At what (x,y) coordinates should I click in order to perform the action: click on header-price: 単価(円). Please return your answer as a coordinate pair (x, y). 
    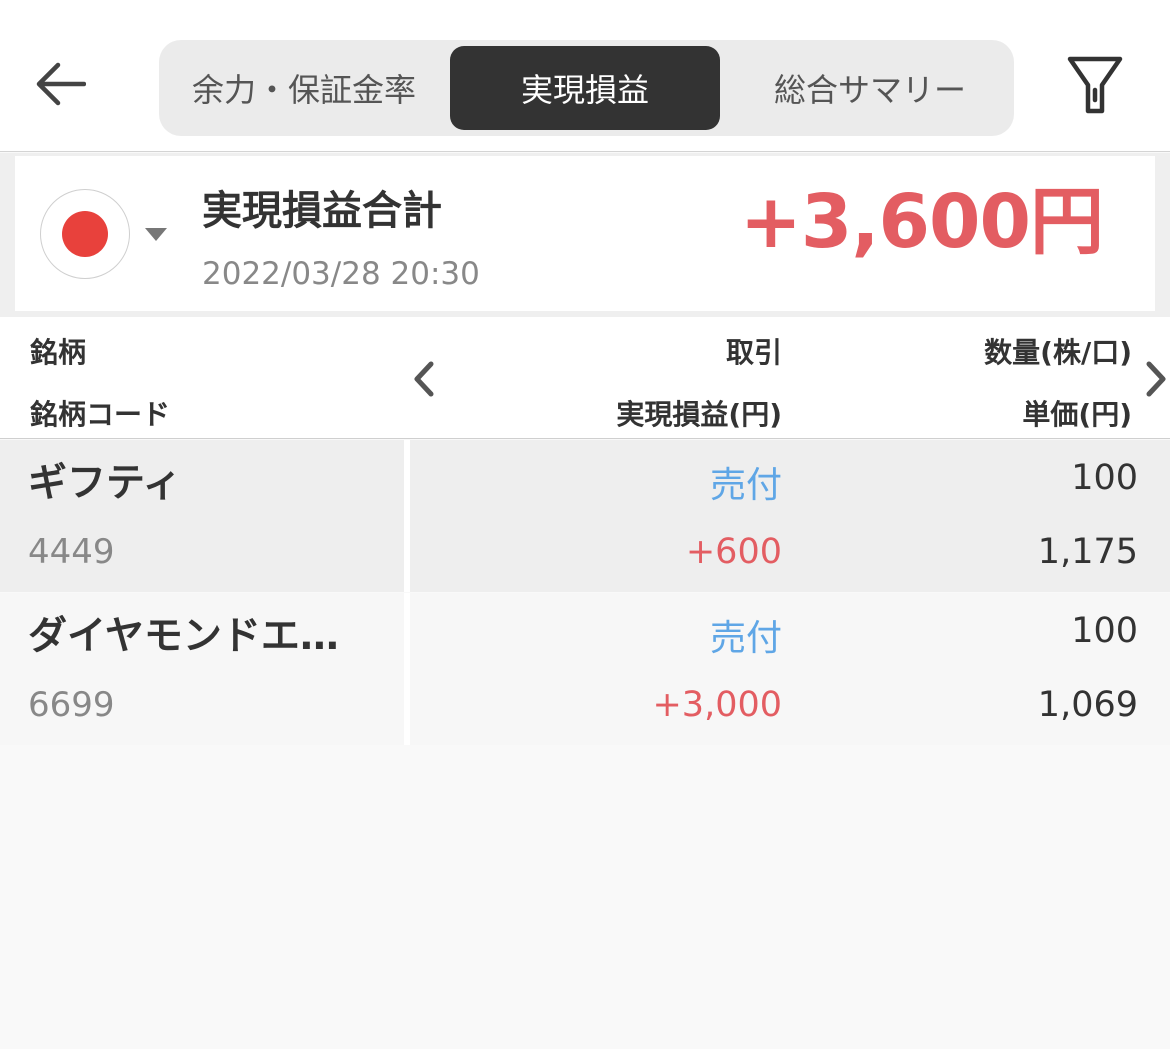
    Looking at the image, I should click on (1077, 414).